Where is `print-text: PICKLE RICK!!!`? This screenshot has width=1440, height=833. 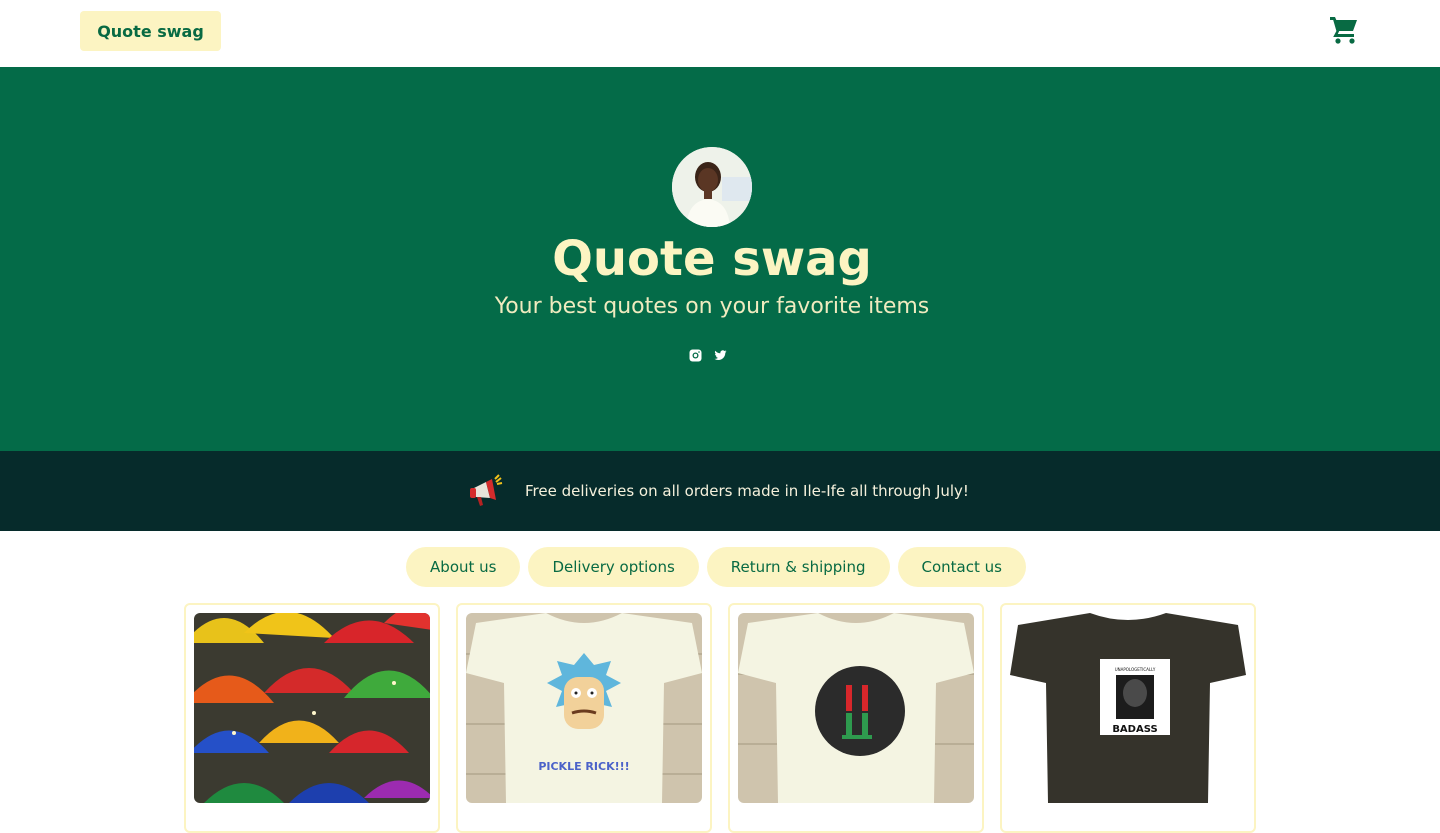
print-text: PICKLE RICK!!! is located at coordinates (583, 766).